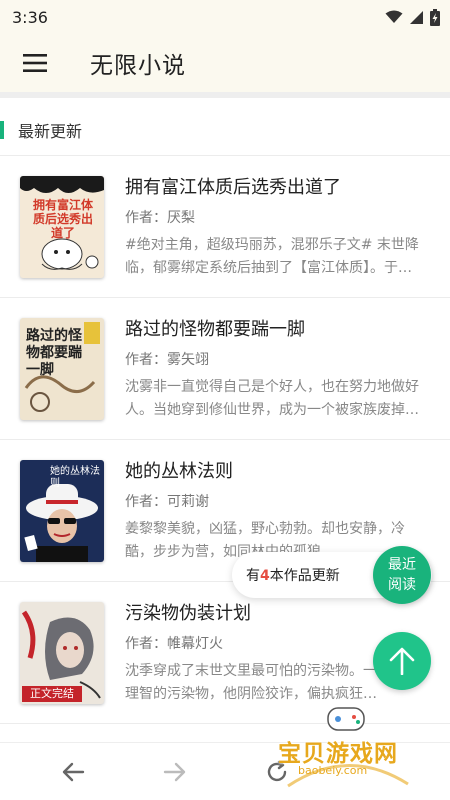  I want to click on book-author: 作者：雾矢翊, so click(167, 360).